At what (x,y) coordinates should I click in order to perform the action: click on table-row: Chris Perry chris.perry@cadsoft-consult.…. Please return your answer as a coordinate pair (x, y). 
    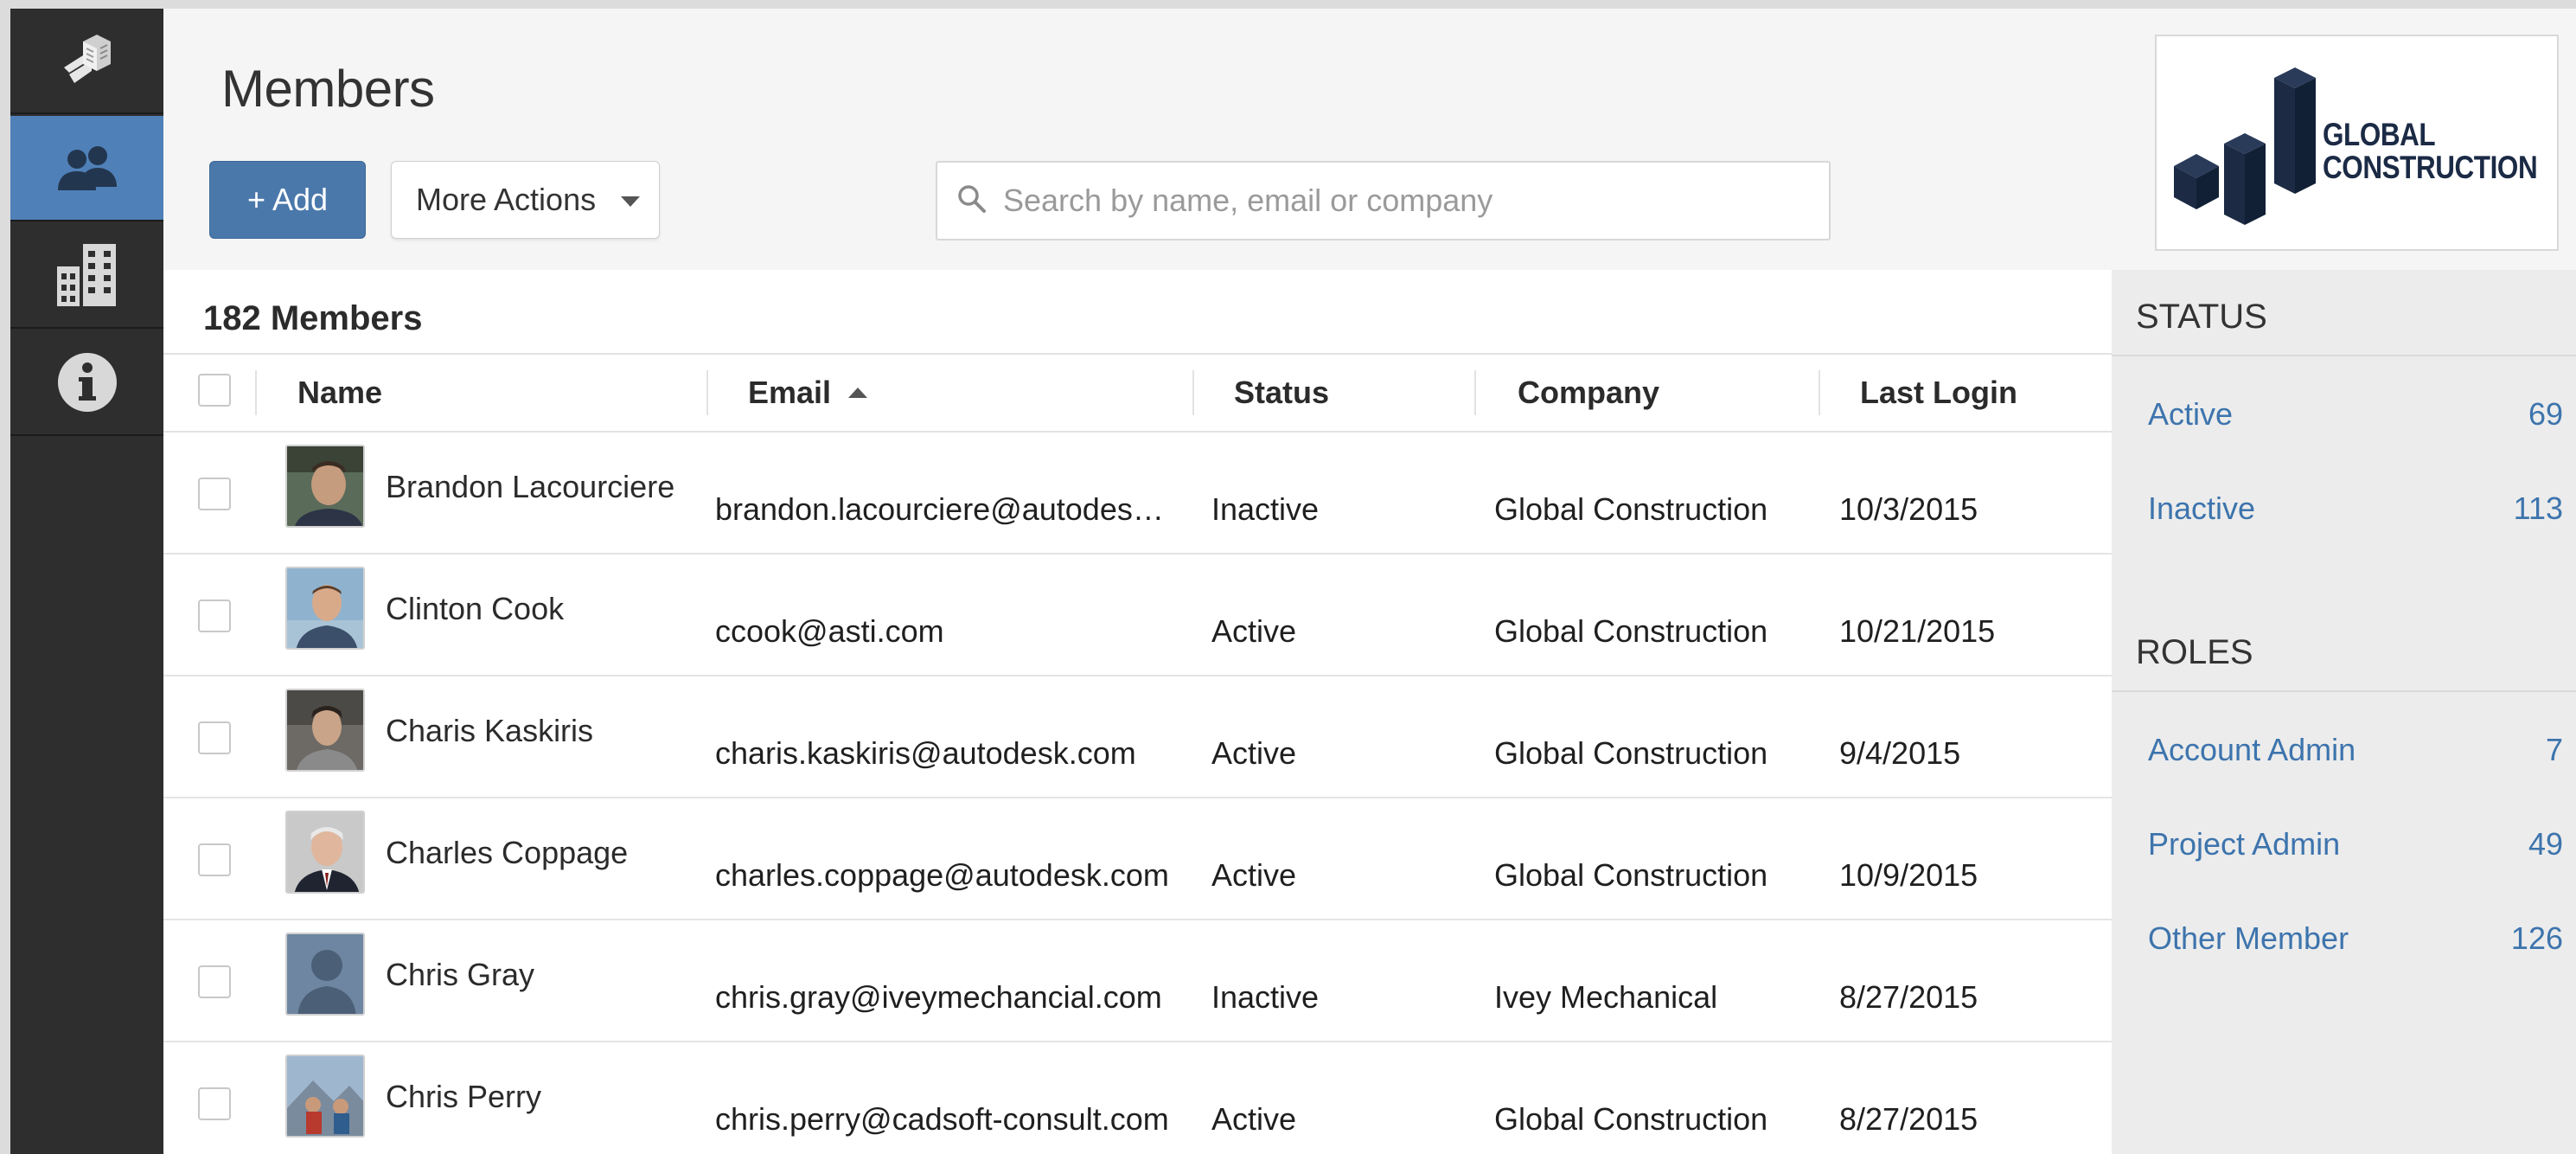
    Looking at the image, I should click on (1137, 1098).